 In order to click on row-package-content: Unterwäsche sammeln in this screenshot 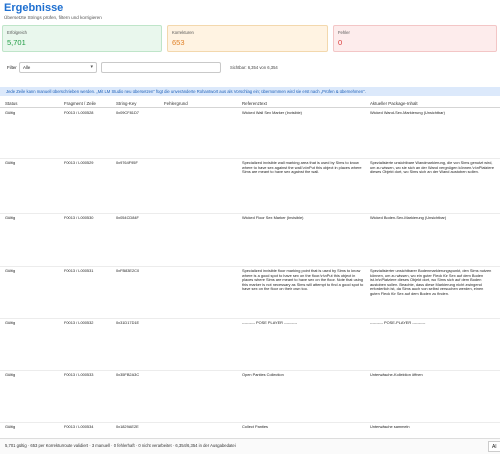, I will do `click(432, 427)`.